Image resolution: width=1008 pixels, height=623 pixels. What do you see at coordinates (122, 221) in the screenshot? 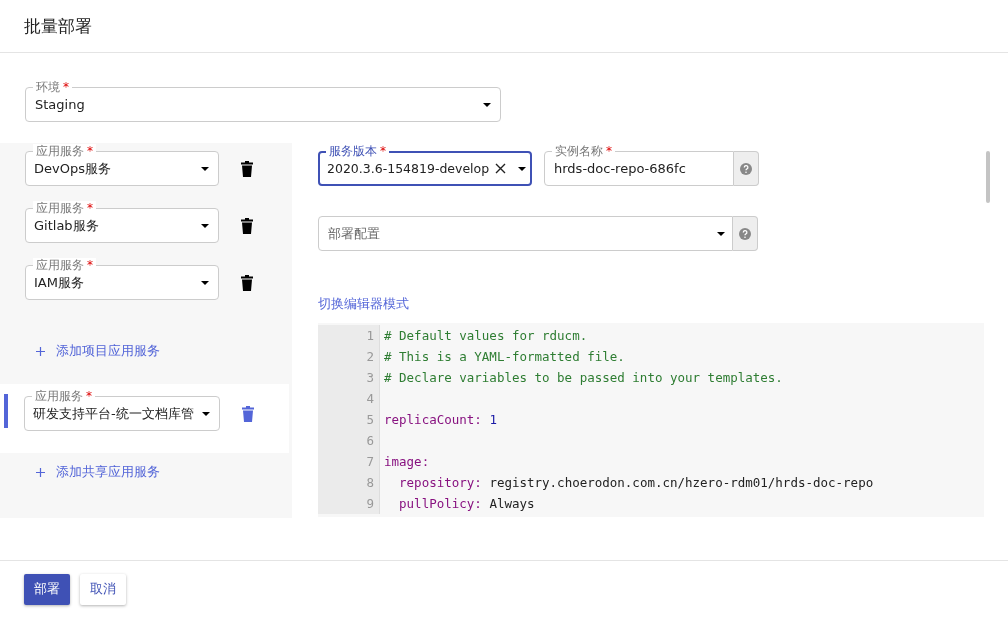
I see `service-select: 应用服务 * Gitlab服务` at bounding box center [122, 221].